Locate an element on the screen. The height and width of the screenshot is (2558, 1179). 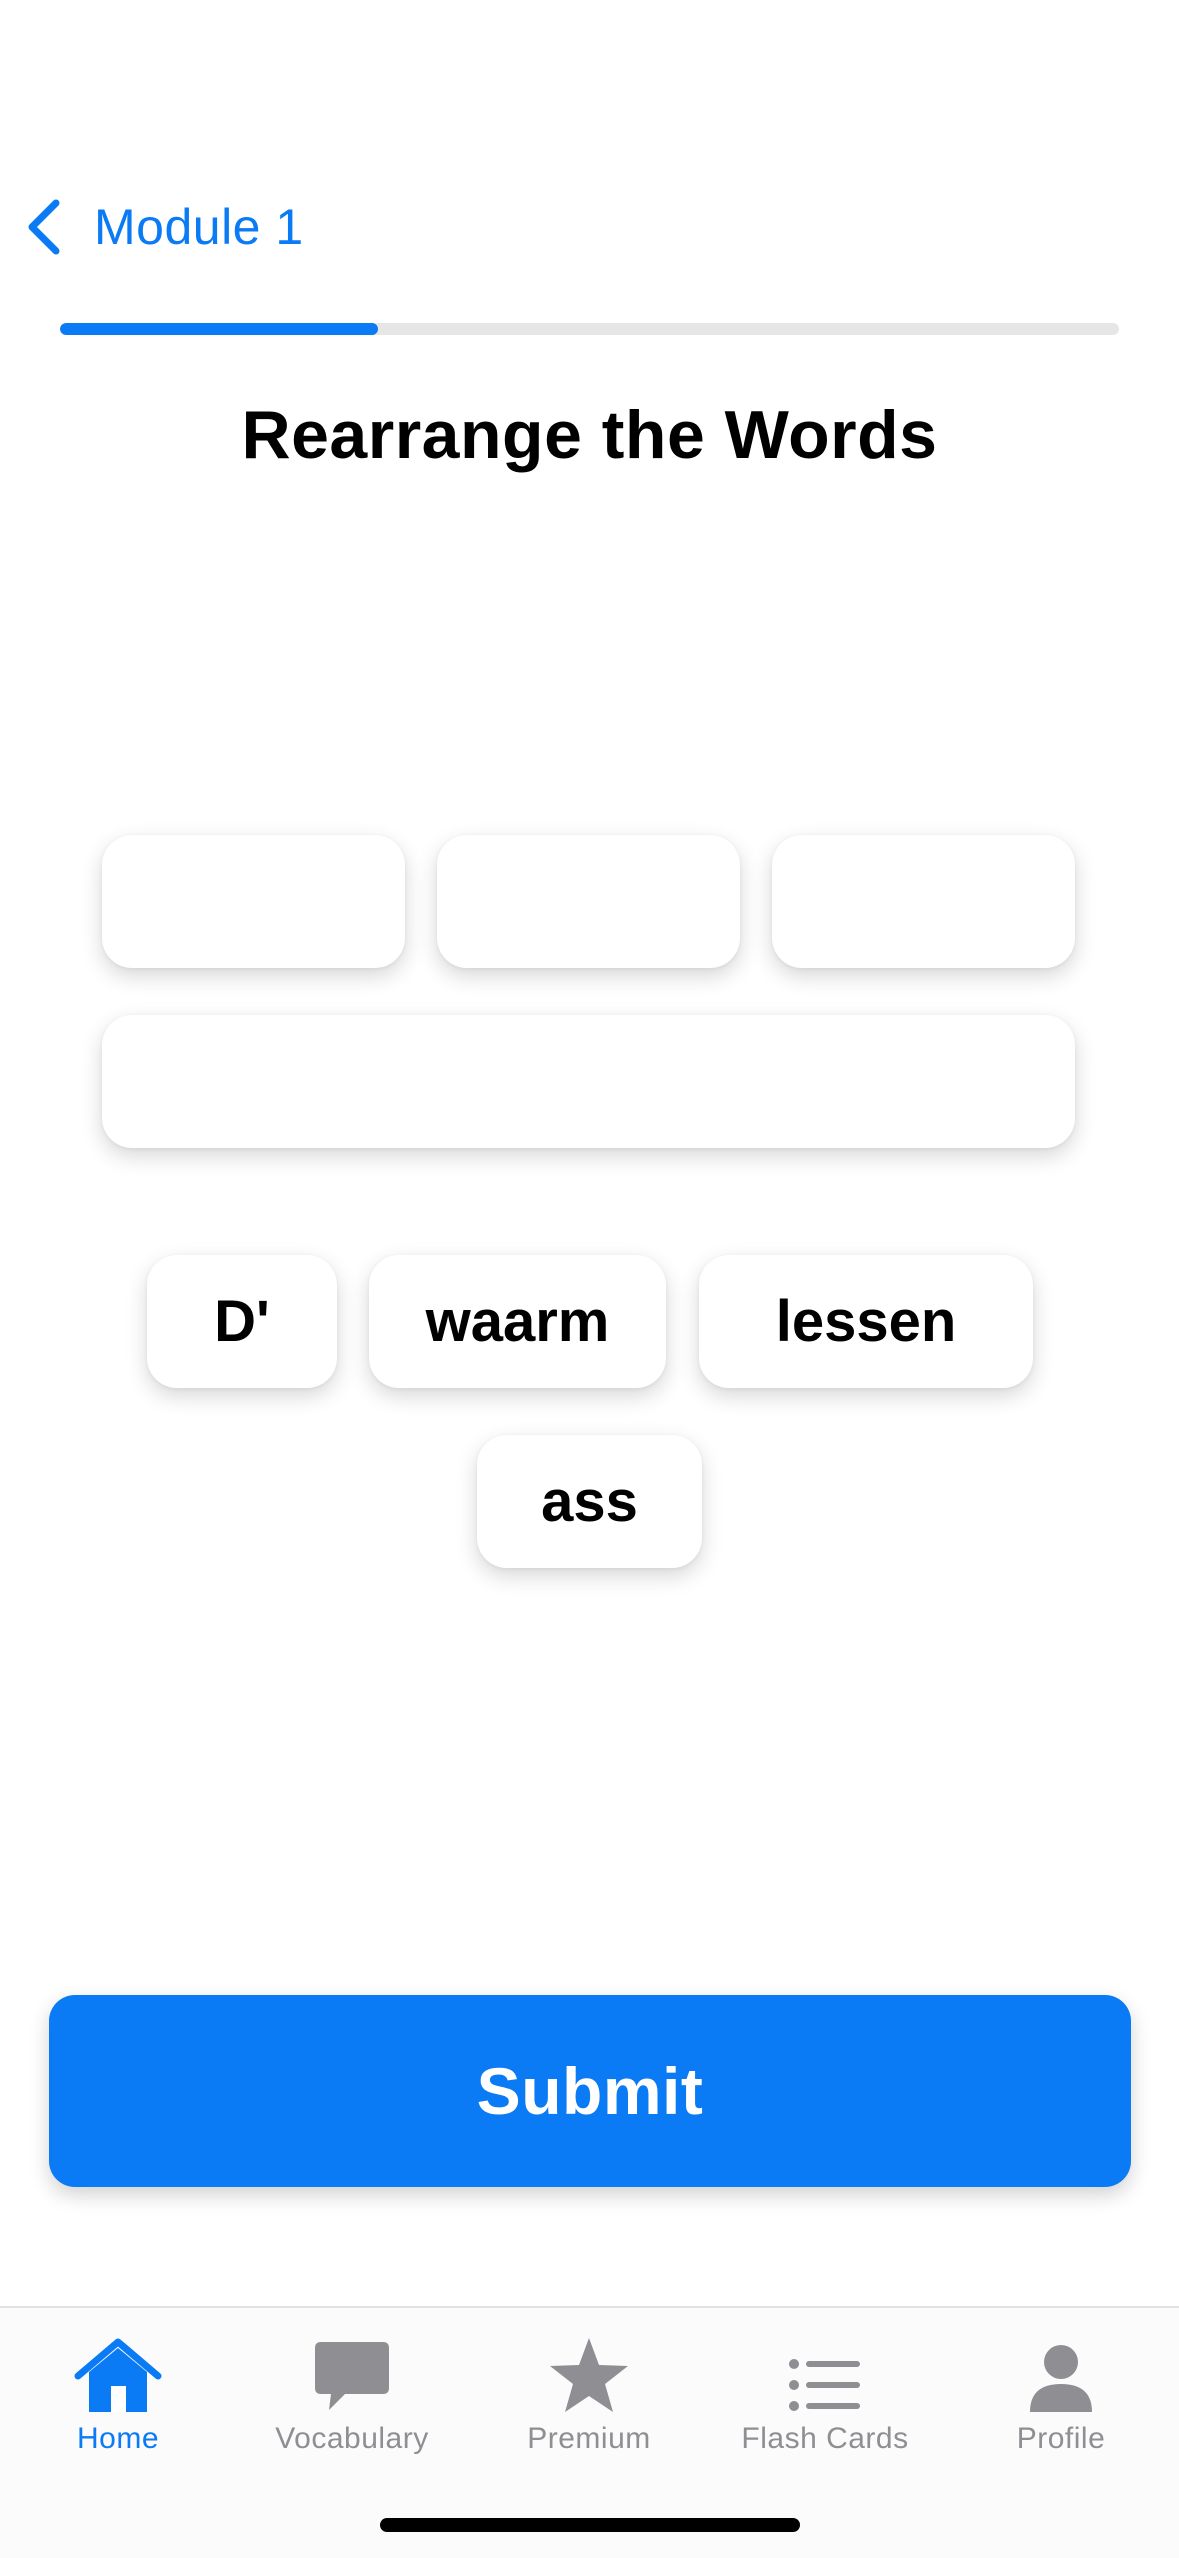
chat-bubble-icon is located at coordinates (352, 2376).